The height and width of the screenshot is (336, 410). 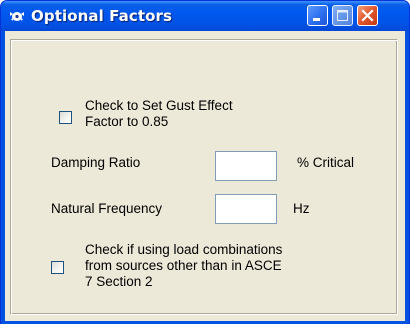 What do you see at coordinates (205, 16) in the screenshot?
I see `title-bar: Optional Factors` at bounding box center [205, 16].